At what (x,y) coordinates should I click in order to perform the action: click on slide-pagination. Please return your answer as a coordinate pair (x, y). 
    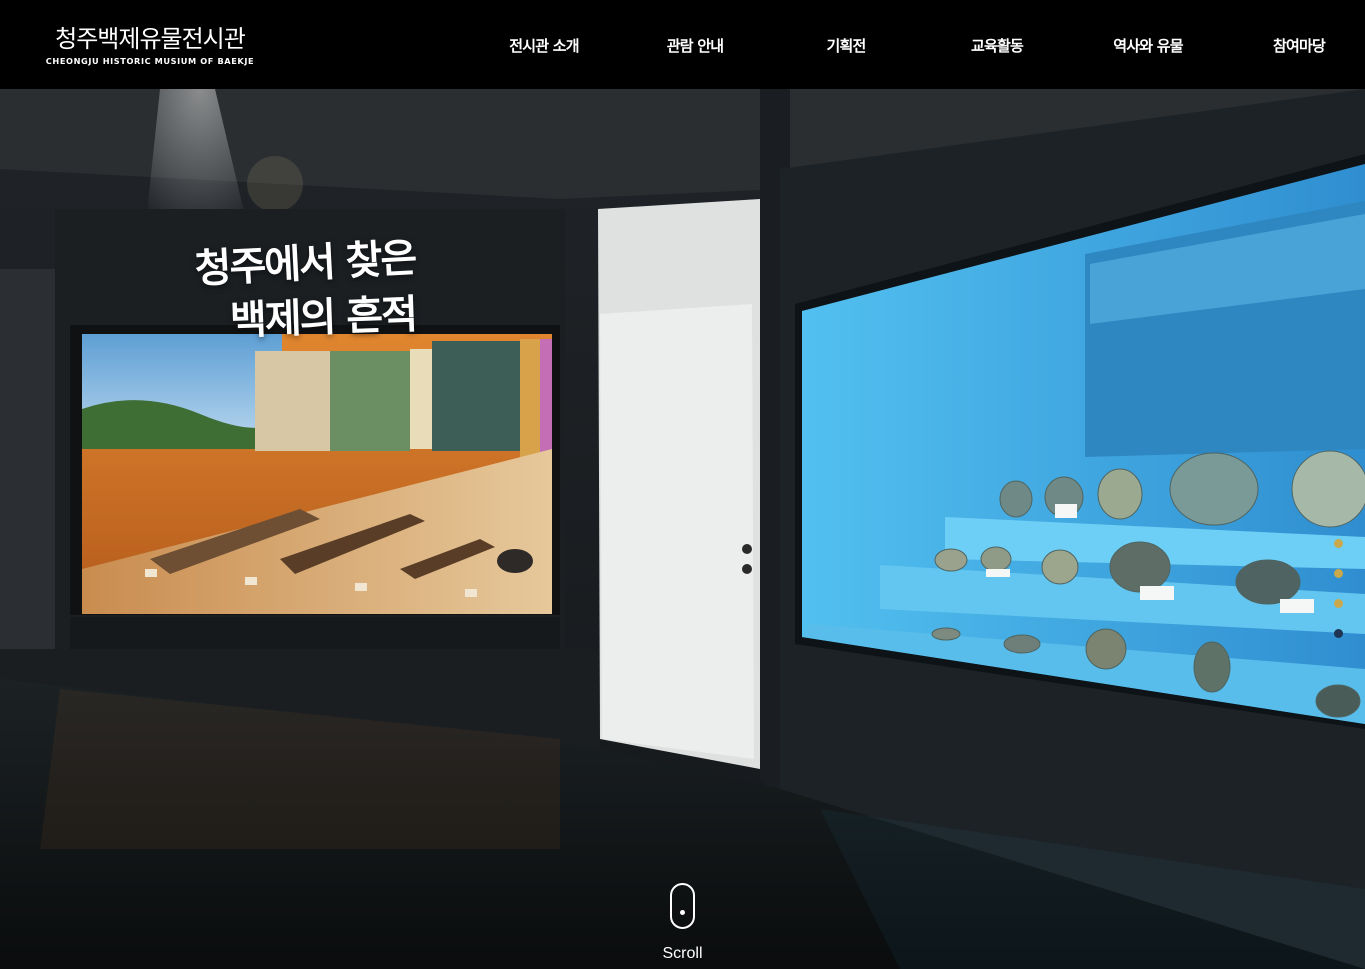
    Looking at the image, I should click on (1339, 599).